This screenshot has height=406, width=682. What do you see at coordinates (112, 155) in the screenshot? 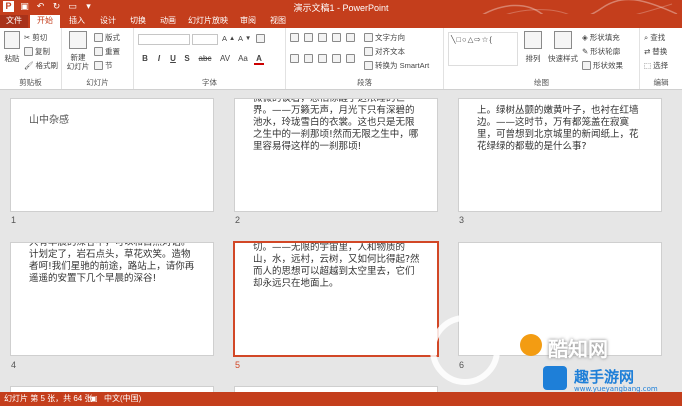
I see `slide-thumbnail-1: 山中杂感` at bounding box center [112, 155].